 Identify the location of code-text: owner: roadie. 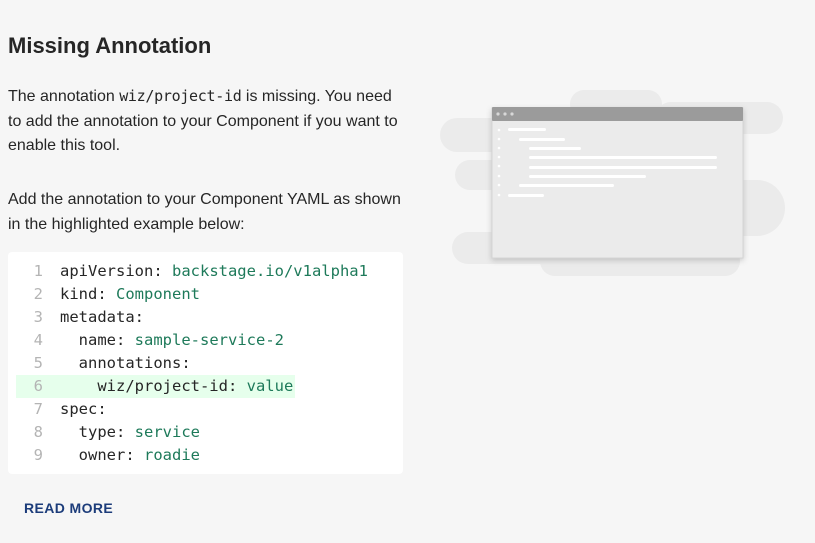
(130, 455).